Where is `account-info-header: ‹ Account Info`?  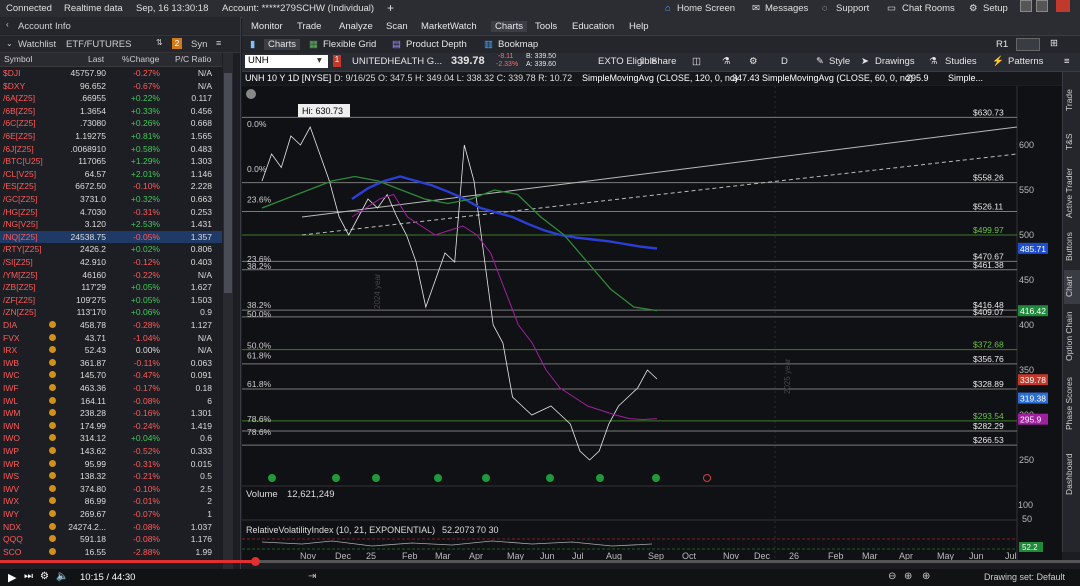
account-info-header: ‹ Account Info is located at coordinates (120, 26).